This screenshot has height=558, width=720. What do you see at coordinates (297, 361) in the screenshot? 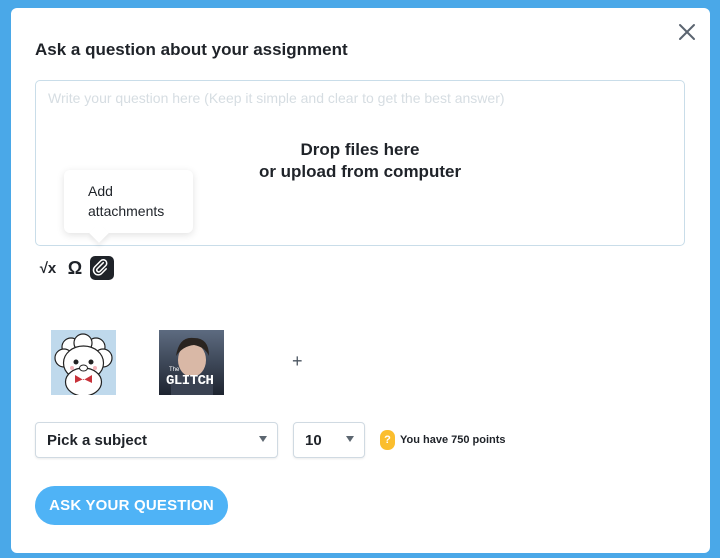
I see `add-more-attachments-button: +` at bounding box center [297, 361].